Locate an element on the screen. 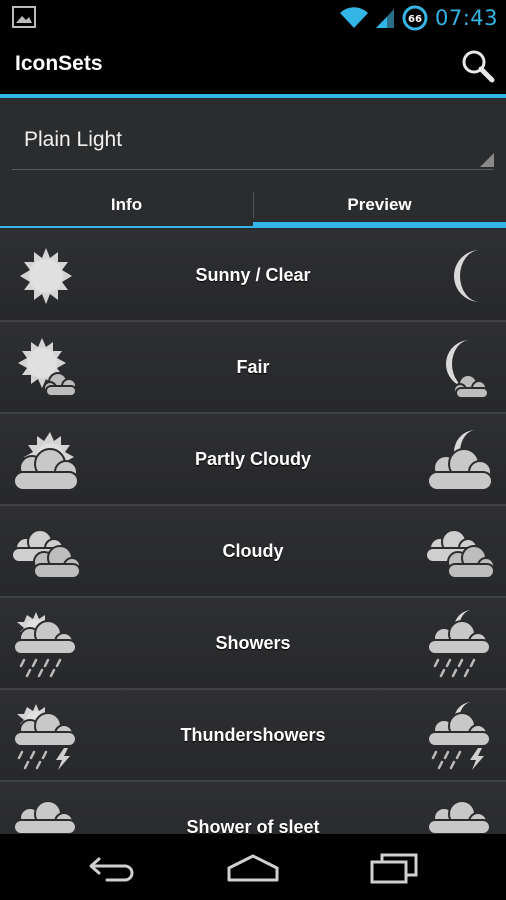 This screenshot has width=506, height=900. home-button is located at coordinates (253, 868).